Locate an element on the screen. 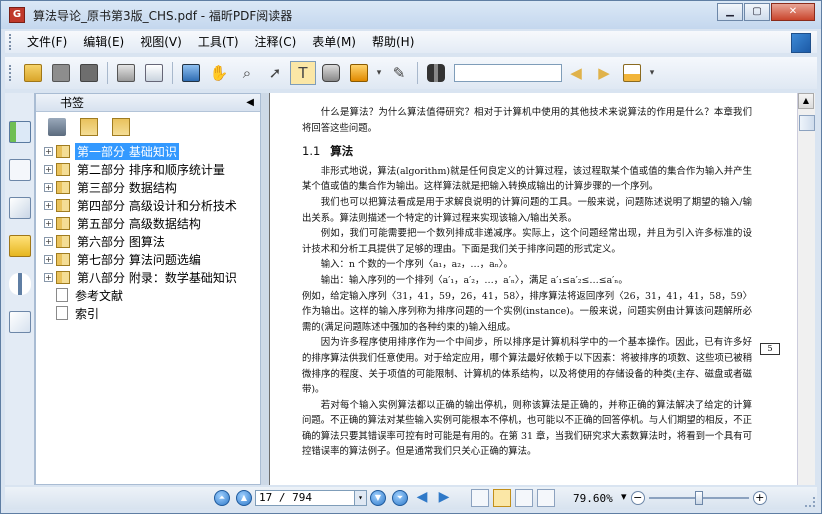 Image resolution: width=822 pixels, height=514 pixels. single-page-view-icon is located at coordinates (480, 498).